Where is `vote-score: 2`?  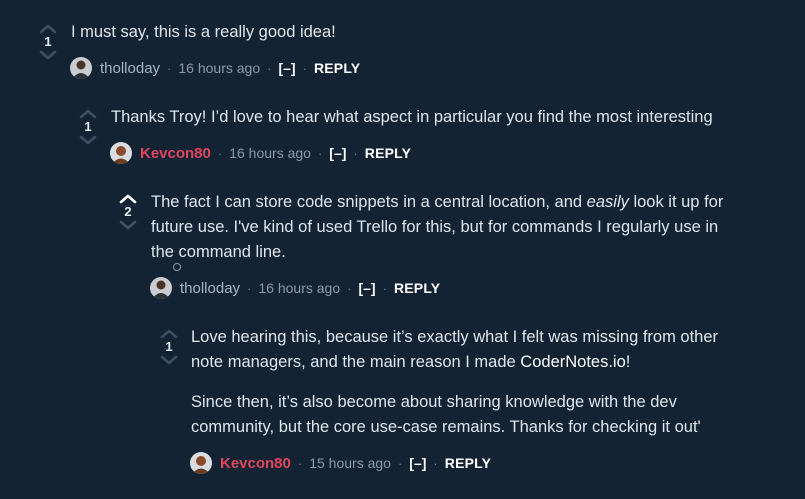
vote-score: 2 is located at coordinates (128, 211).